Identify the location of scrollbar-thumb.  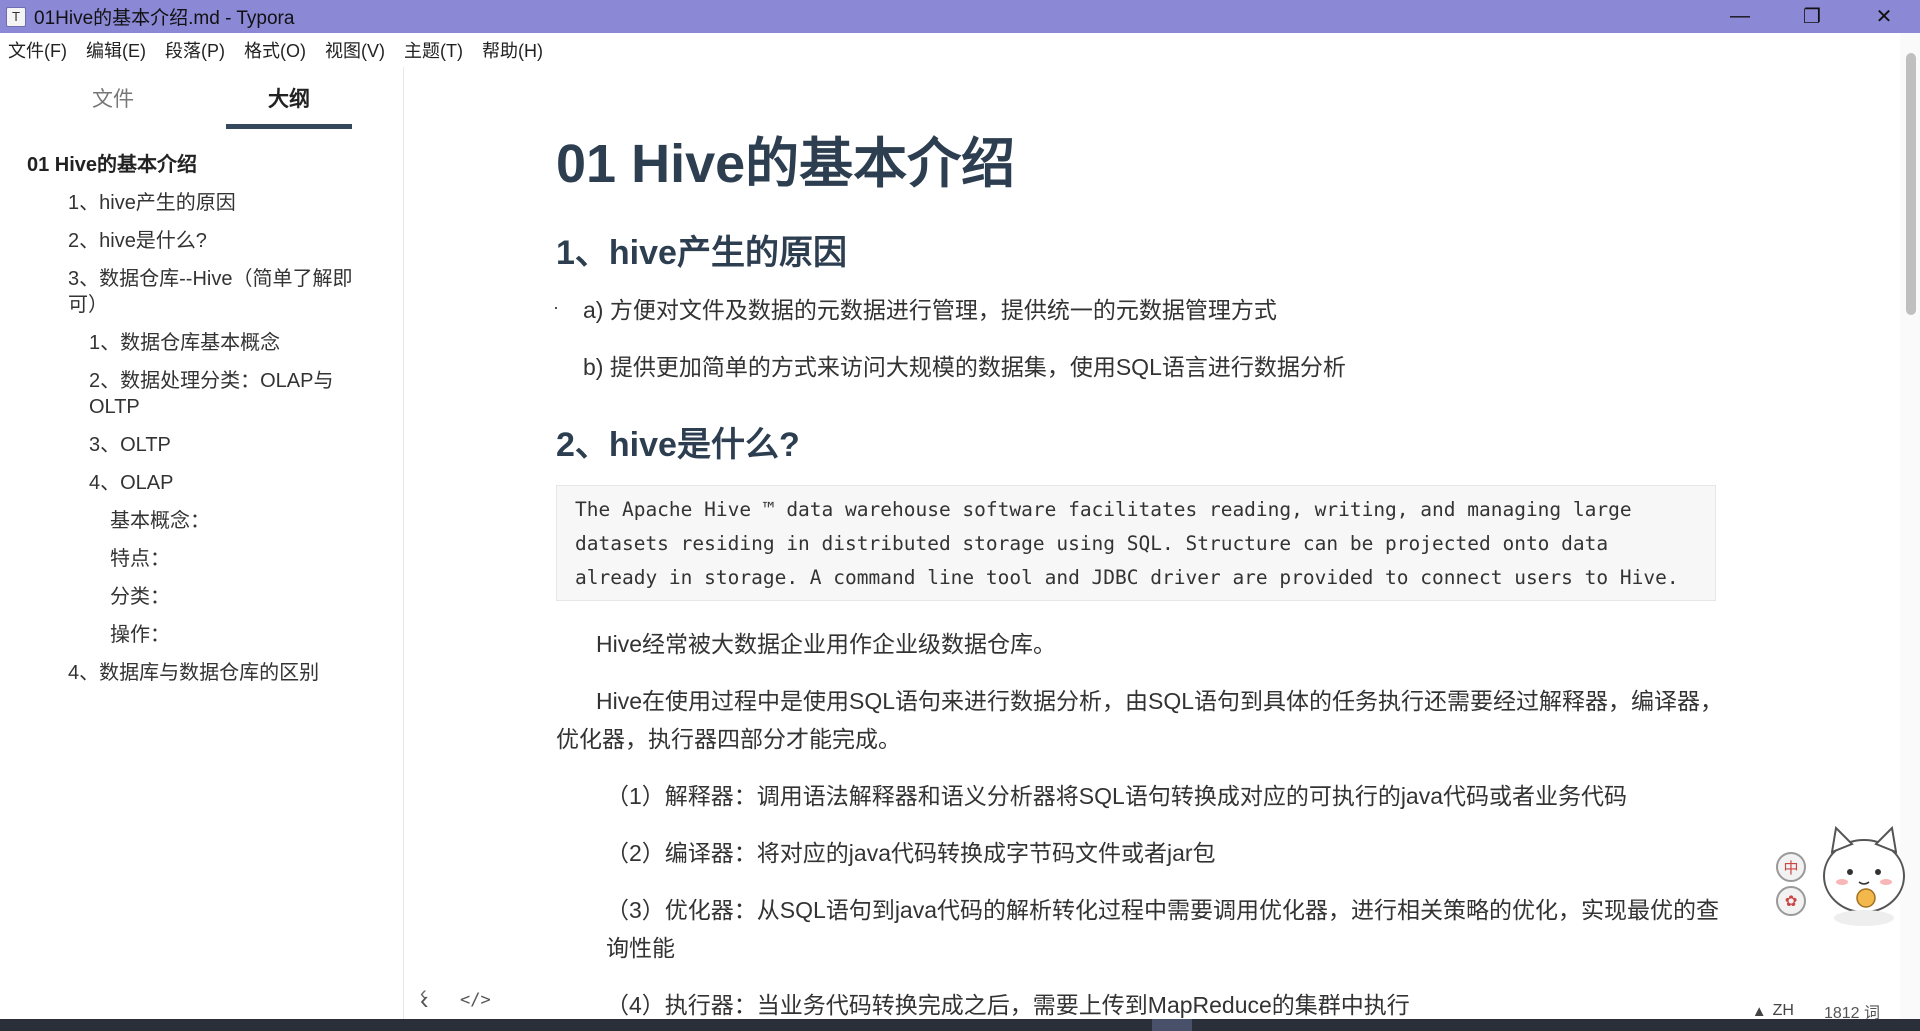
(1911, 184).